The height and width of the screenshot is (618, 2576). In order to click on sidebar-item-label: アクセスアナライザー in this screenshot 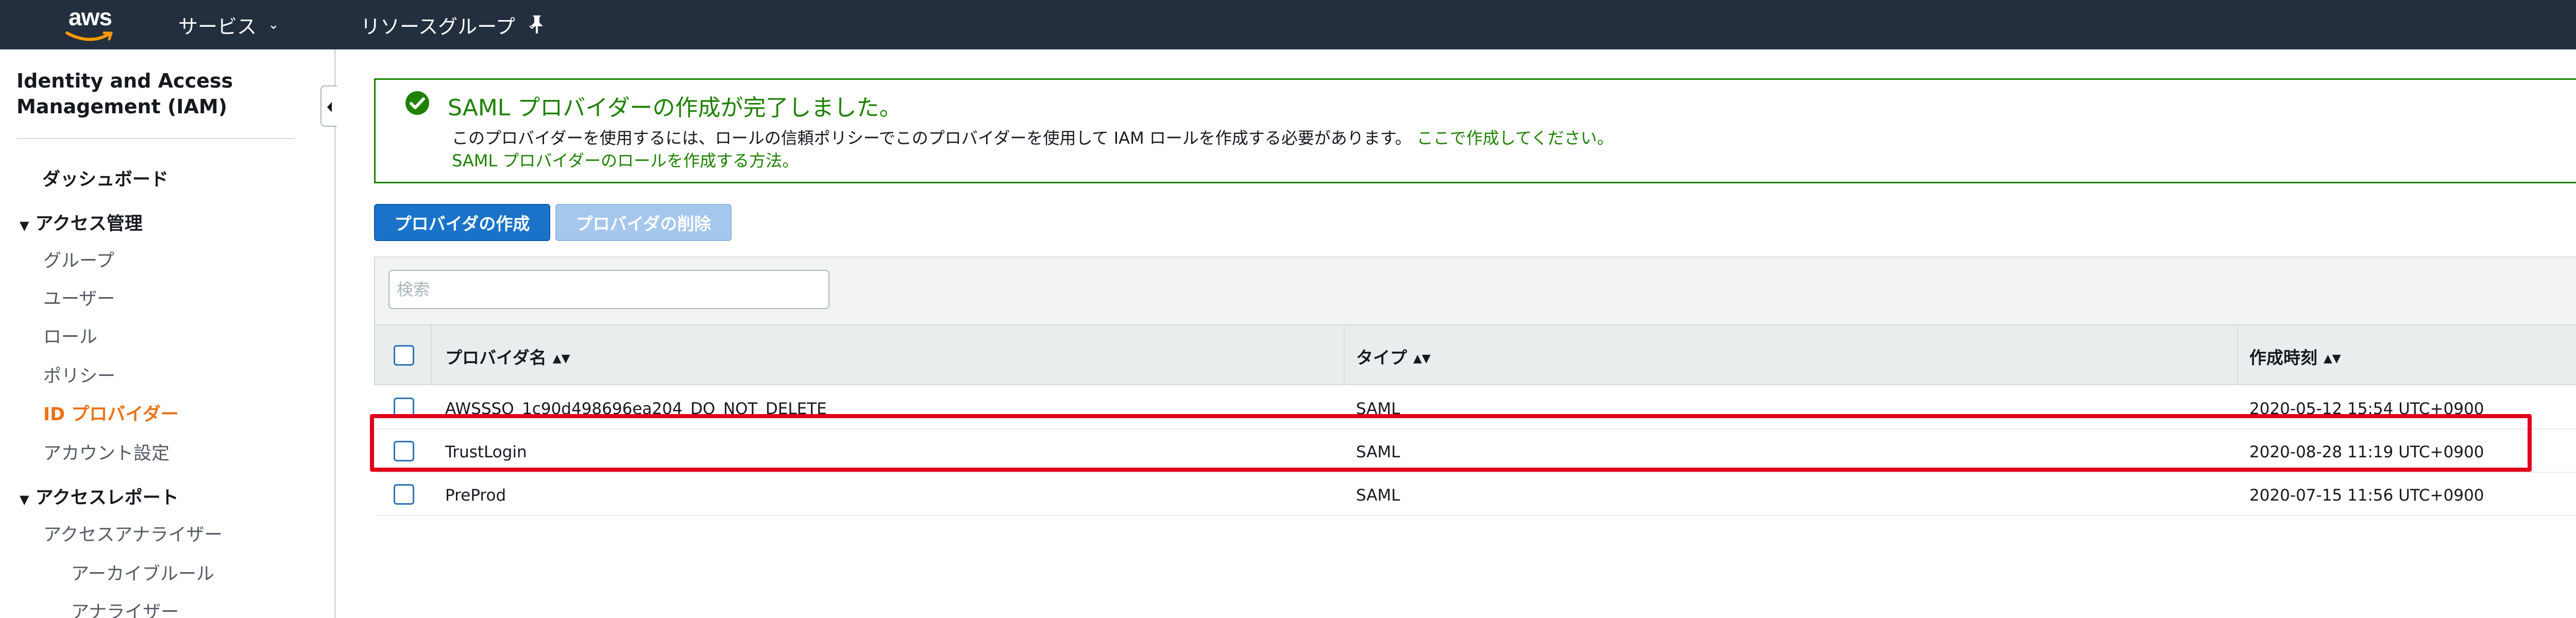, I will do `click(133, 535)`.